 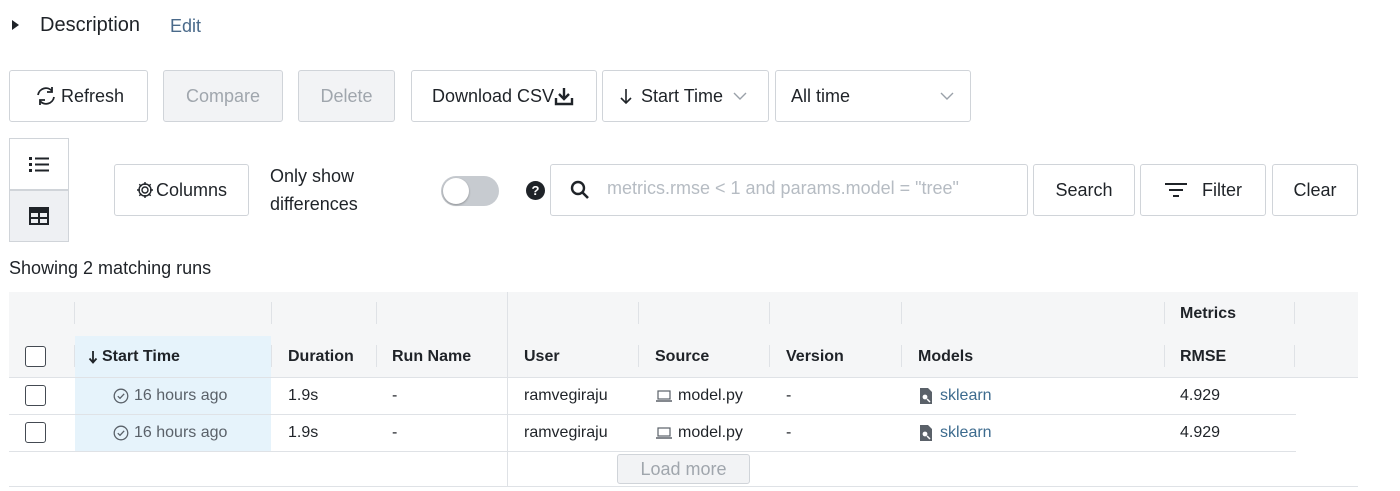 I want to click on search-box, so click(x=789, y=190).